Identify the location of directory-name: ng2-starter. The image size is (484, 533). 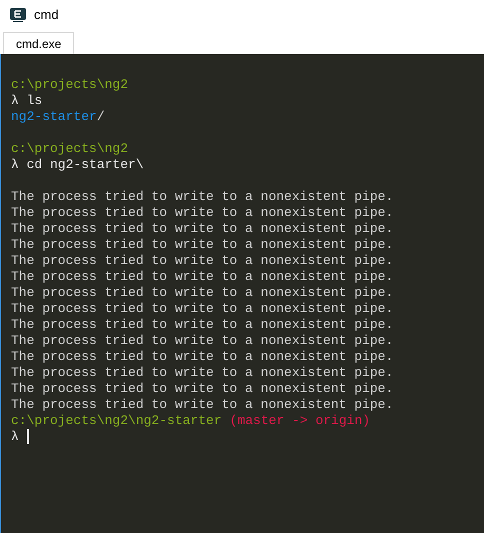
(54, 117).